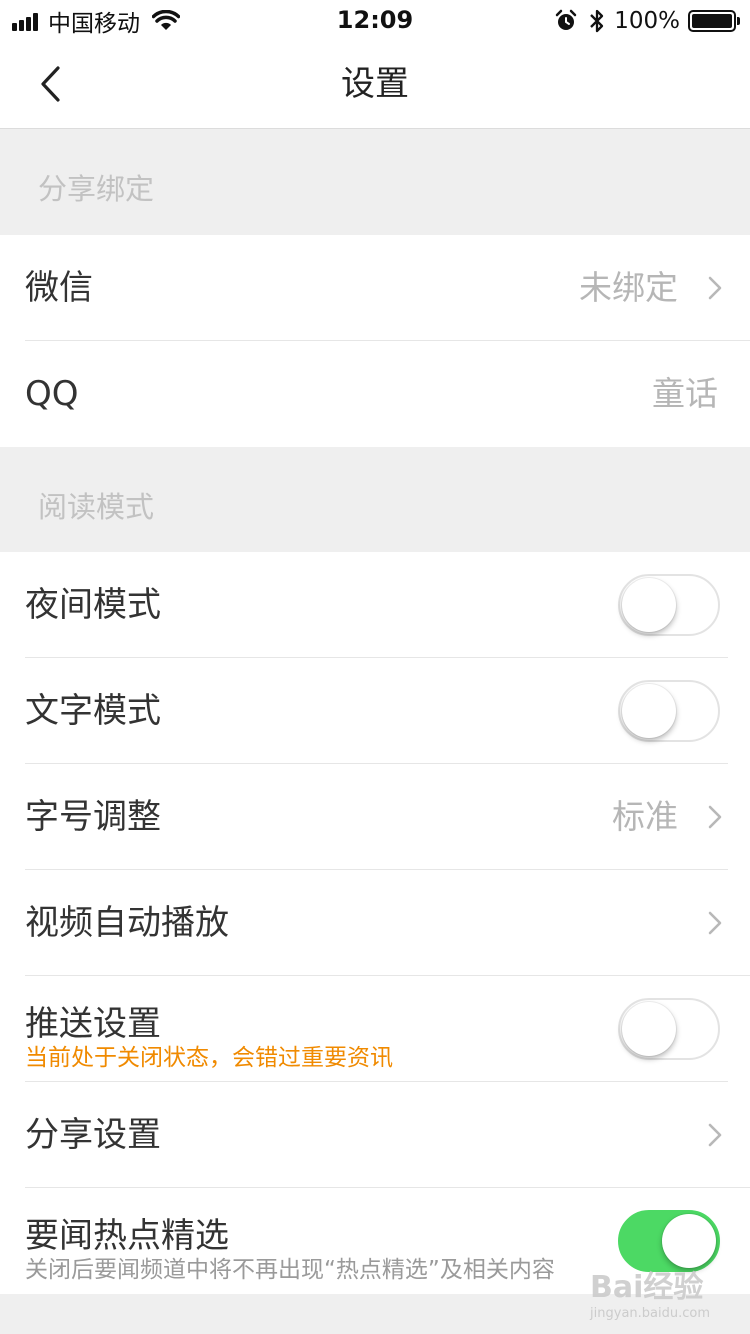  I want to click on page-title: 设置, so click(375, 84).